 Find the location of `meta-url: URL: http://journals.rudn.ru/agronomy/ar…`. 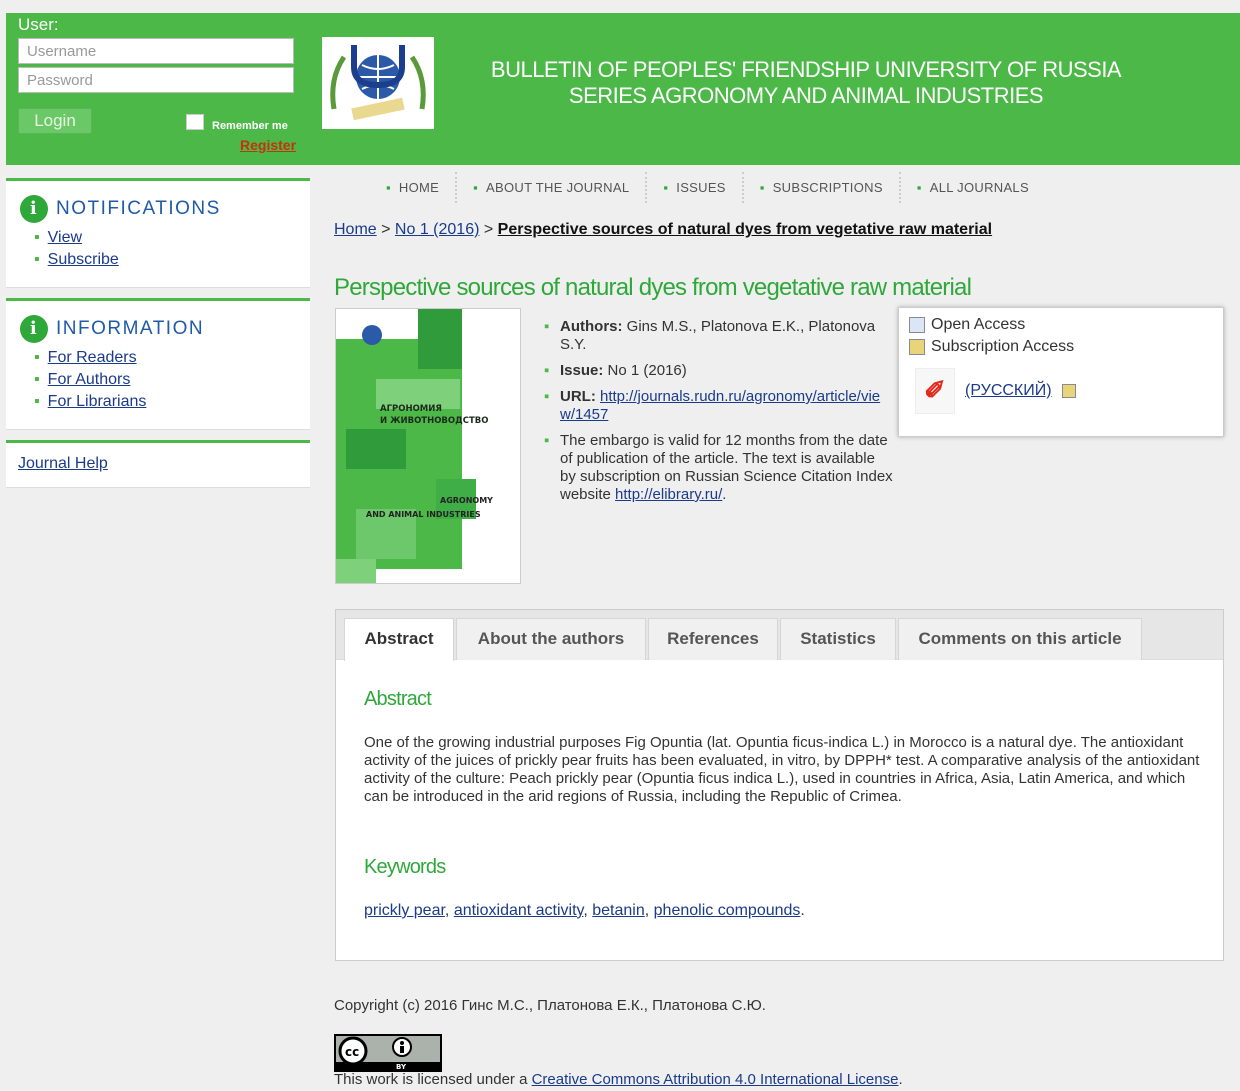

meta-url: URL: http://journals.rudn.ru/agronomy/ar… is located at coordinates (719, 406).